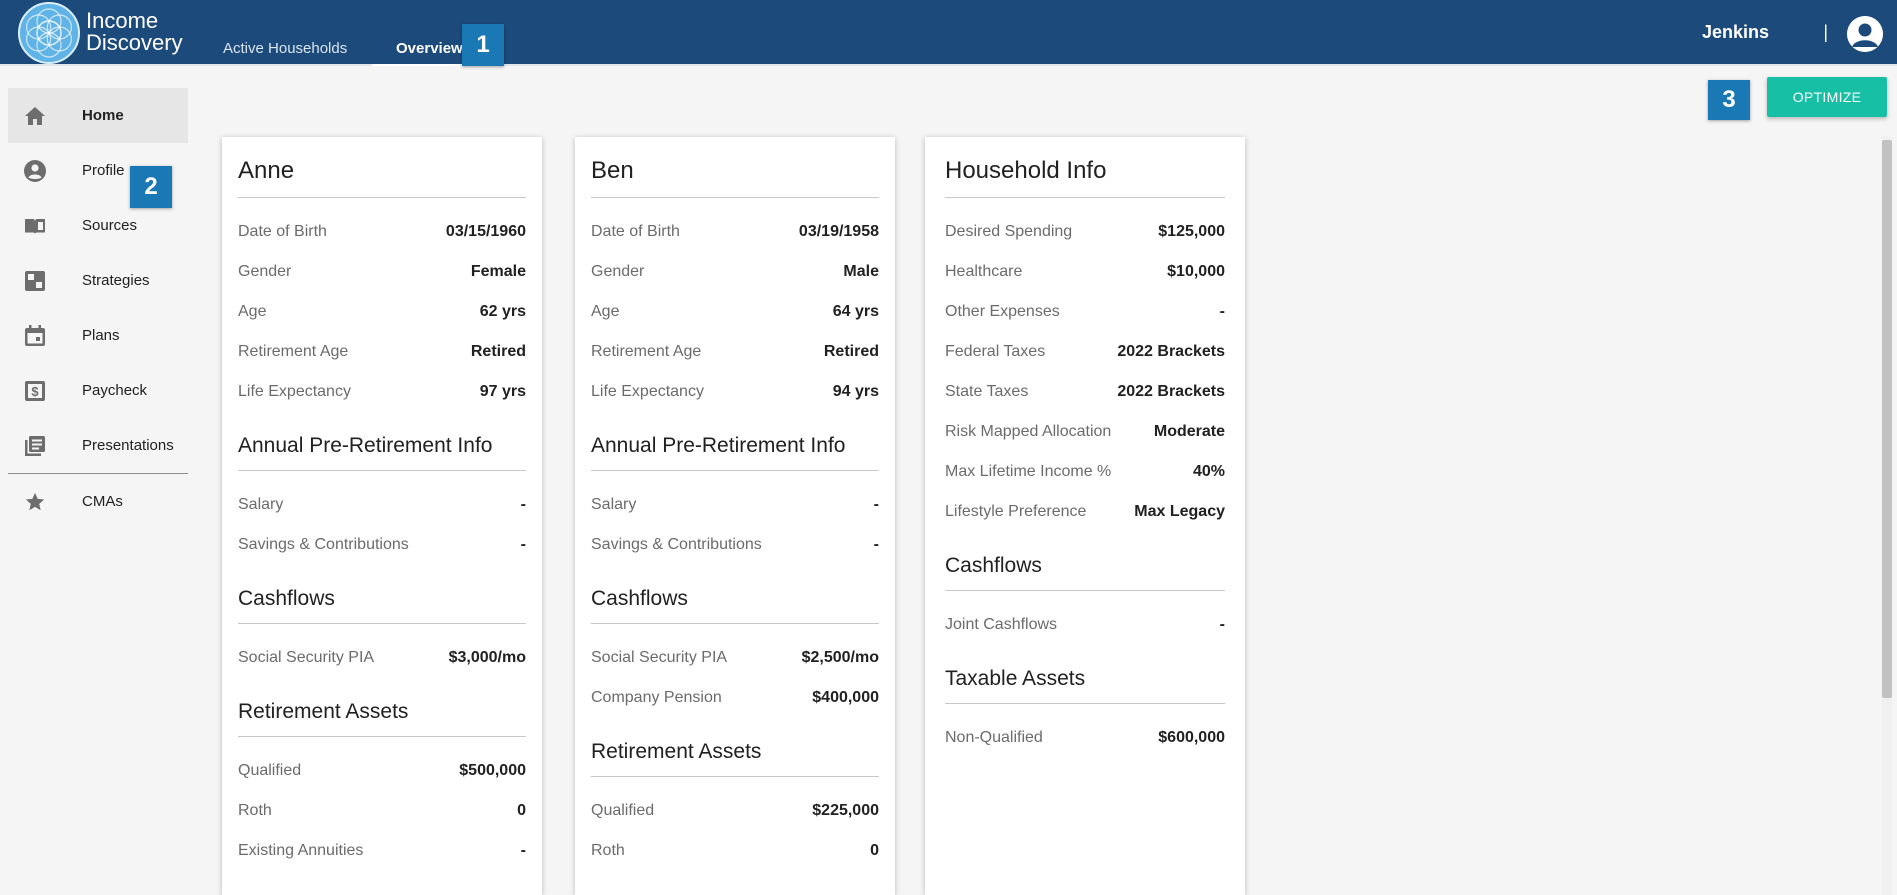 The image size is (1897, 895). Describe the element at coordinates (735, 698) in the screenshot. I see `info-row-company-pension: Company Pension $400,000` at that location.